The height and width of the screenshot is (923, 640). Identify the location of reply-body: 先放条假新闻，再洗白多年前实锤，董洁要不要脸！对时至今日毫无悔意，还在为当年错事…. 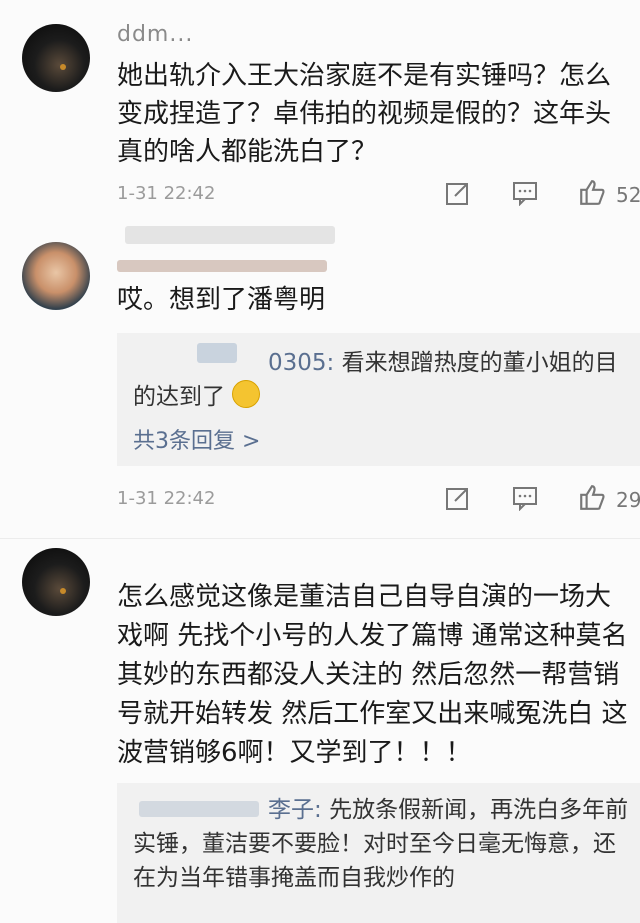
(381, 844).